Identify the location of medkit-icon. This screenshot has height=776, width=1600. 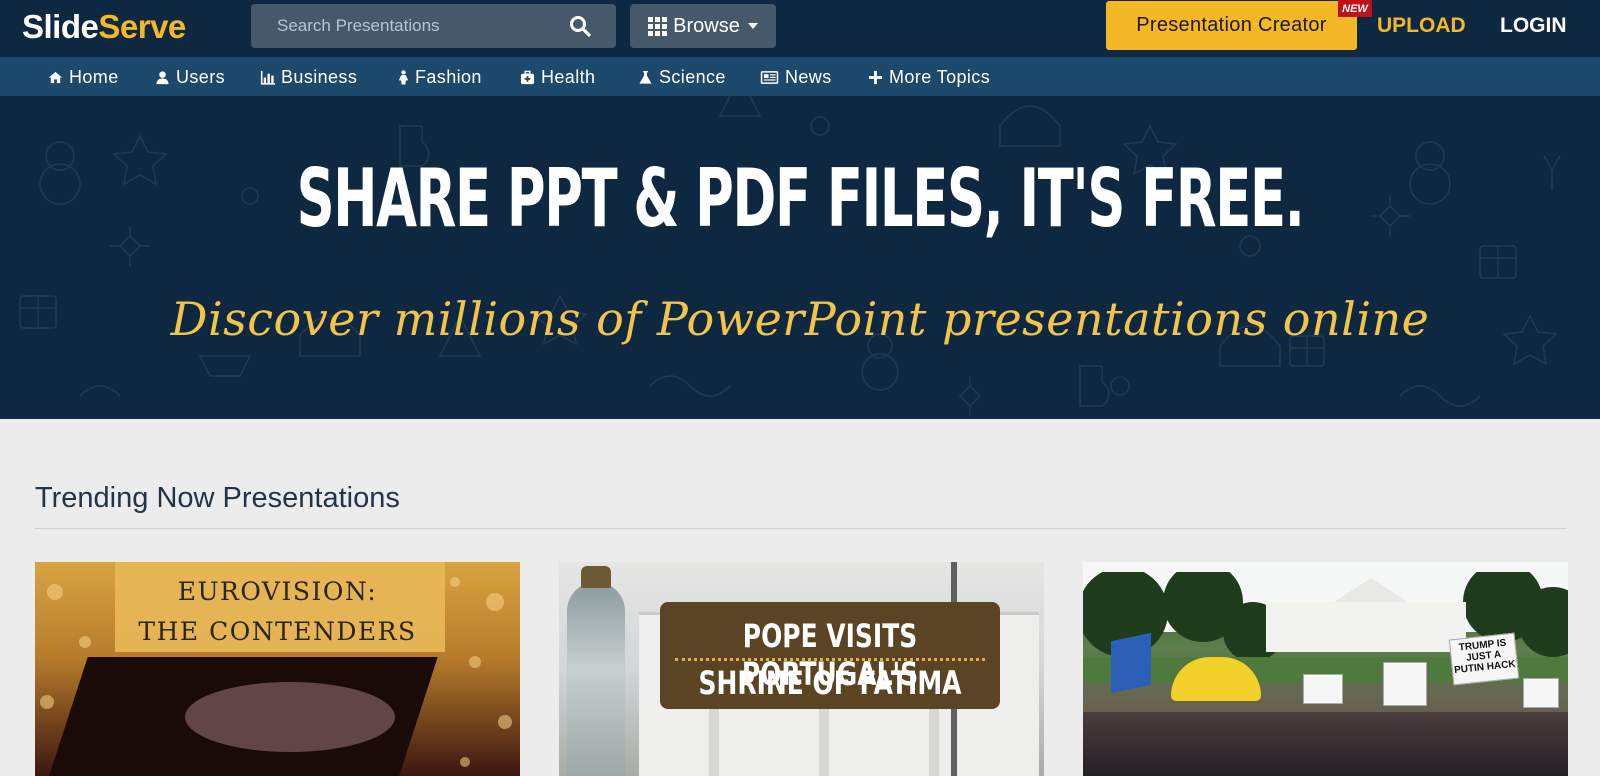
(527, 77).